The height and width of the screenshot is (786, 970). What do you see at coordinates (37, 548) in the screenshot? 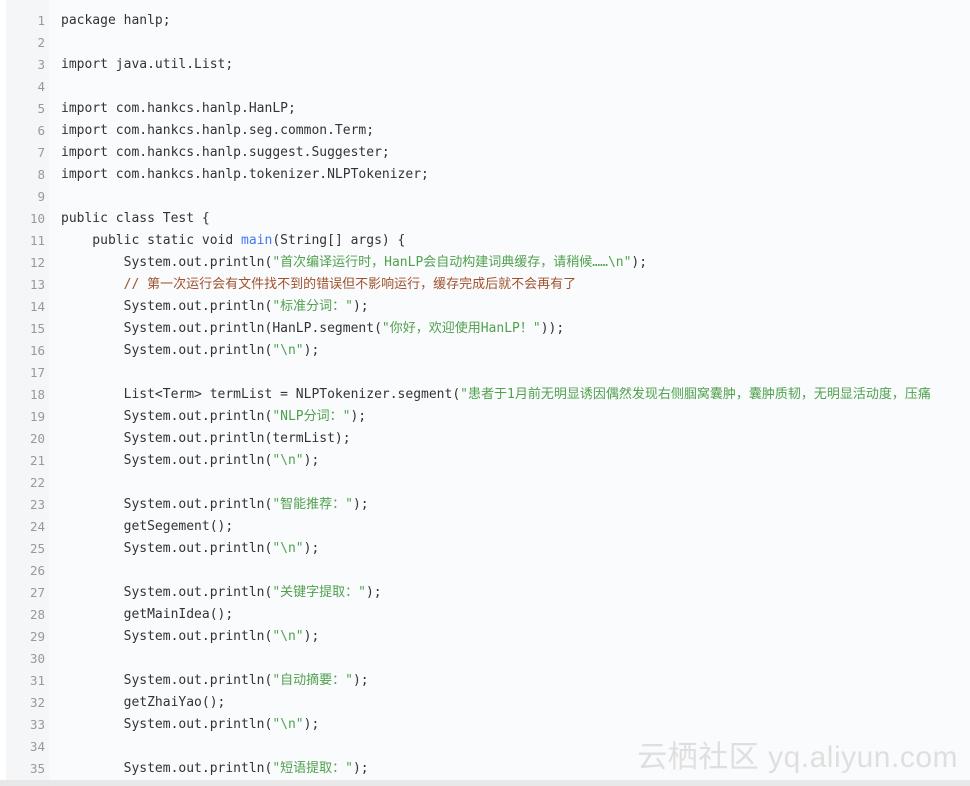
I see `line-number: 25` at bounding box center [37, 548].